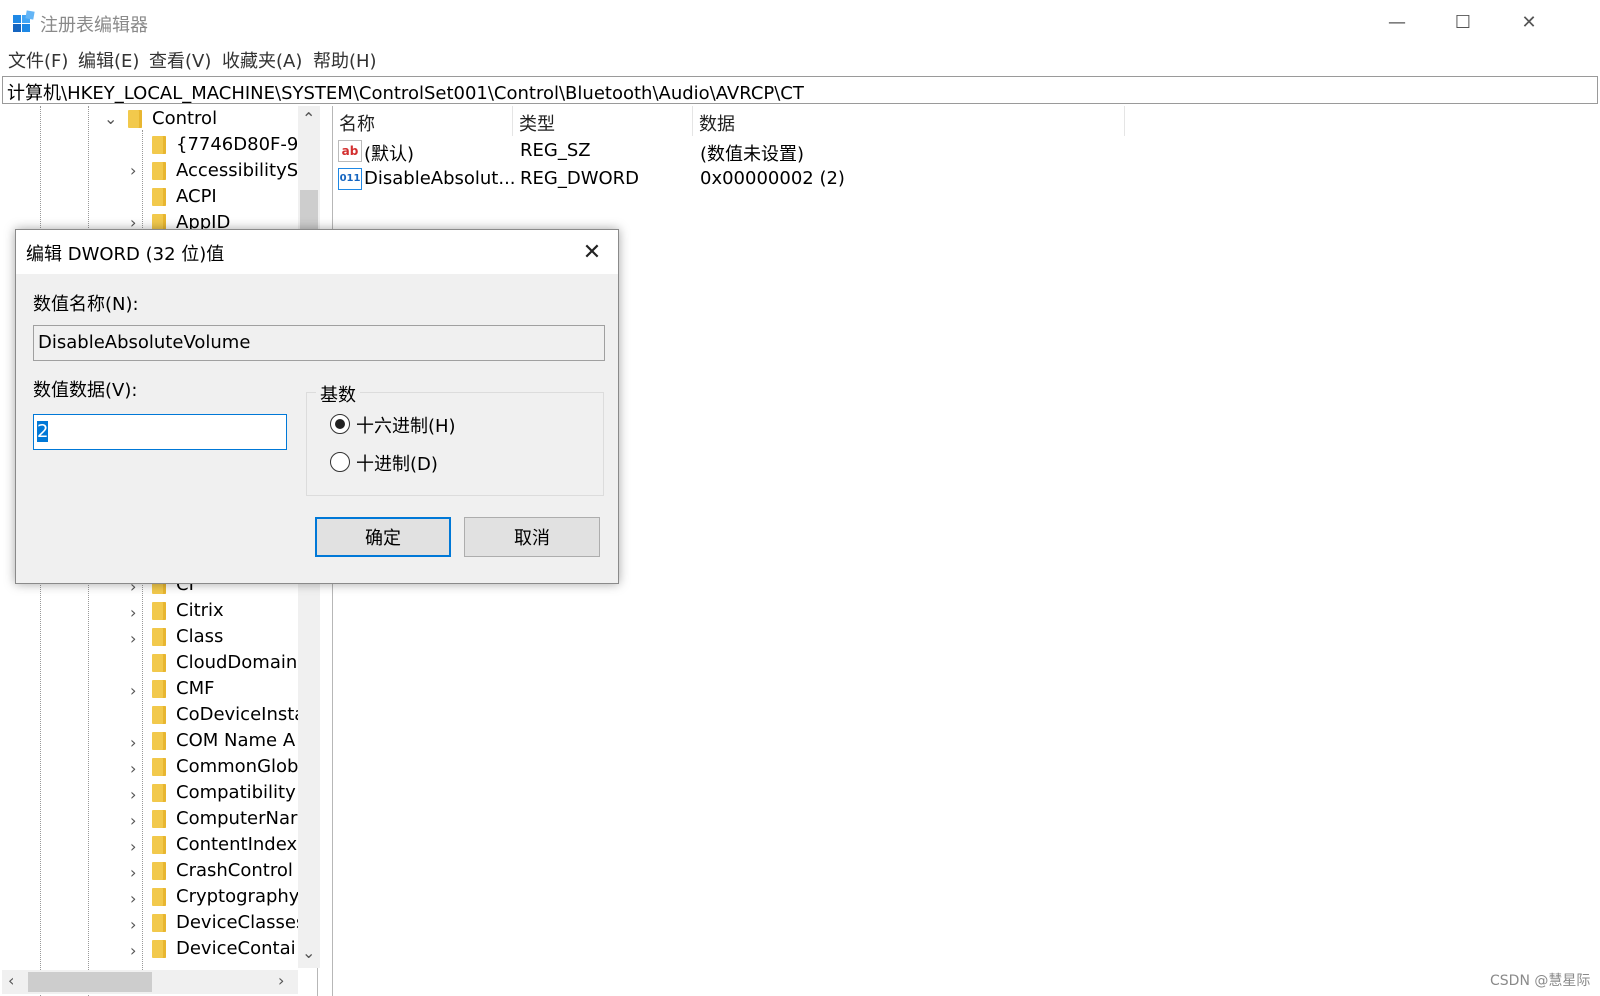  Describe the element at coordinates (236, 949) in the screenshot. I see `tree-item: DeviceContai` at that location.